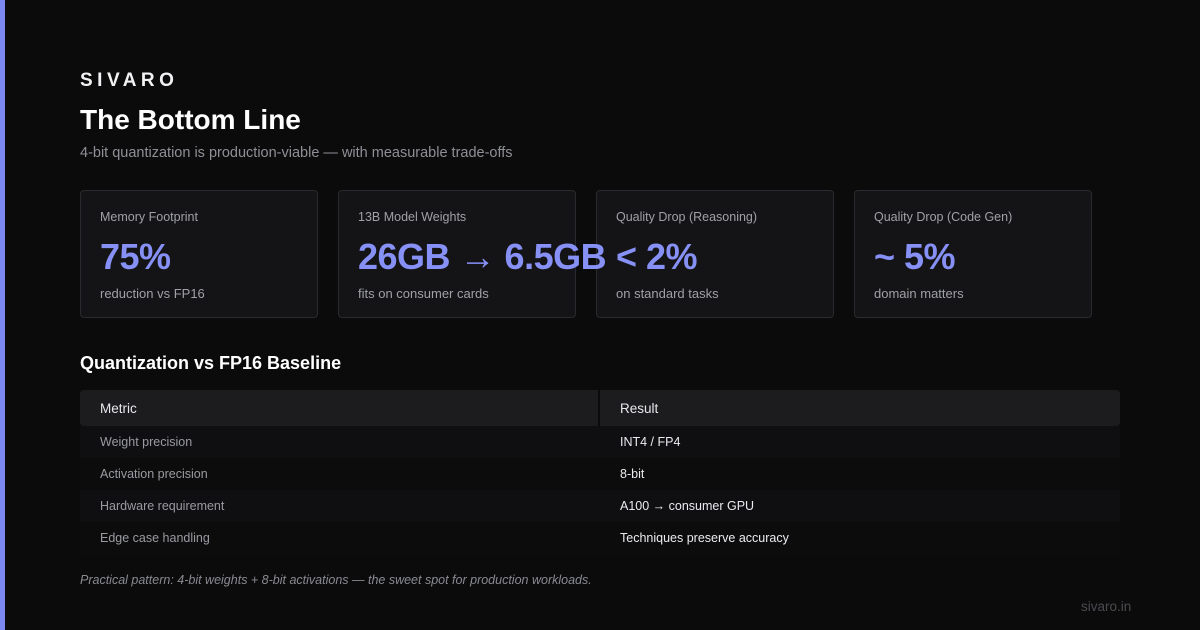  I want to click on metric-cell: Edge case handling, so click(155, 538).